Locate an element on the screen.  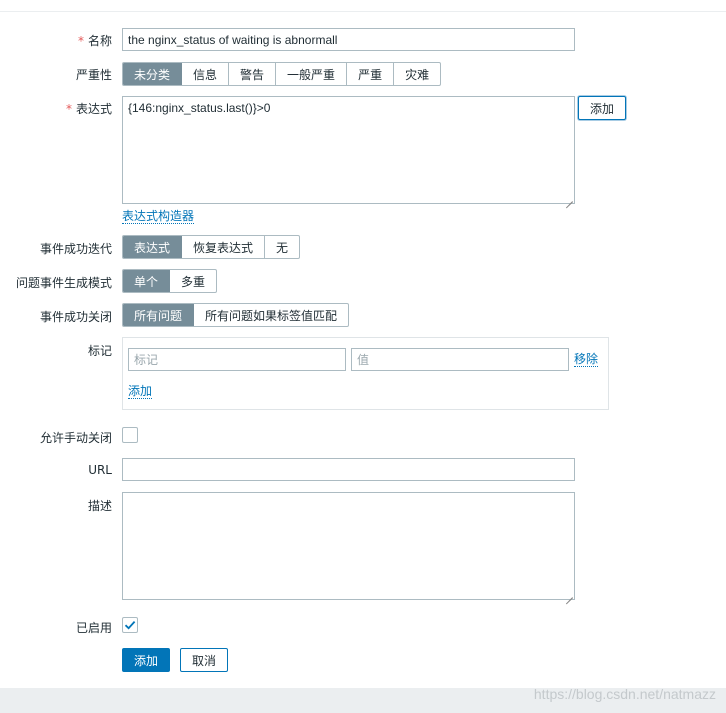
cancel-button: 取消 is located at coordinates (204, 660).